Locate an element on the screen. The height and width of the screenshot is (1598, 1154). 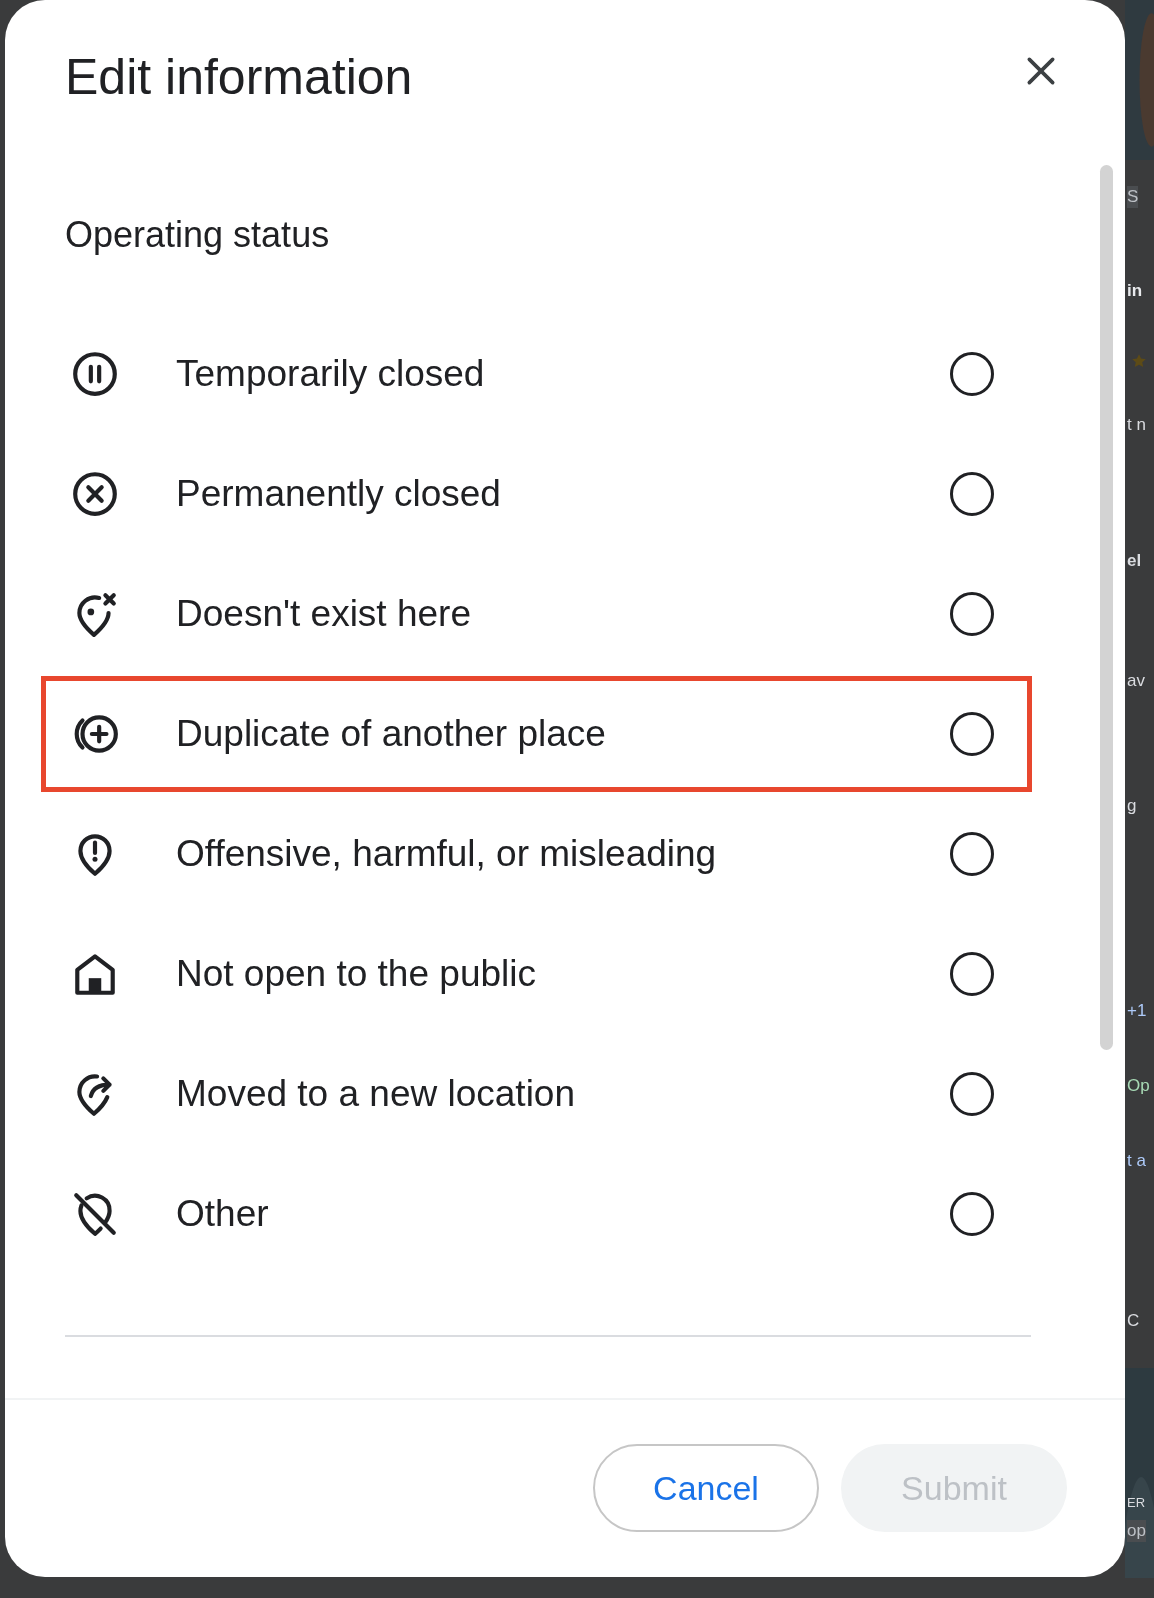
scrollbar is located at coordinates (1106, 607).